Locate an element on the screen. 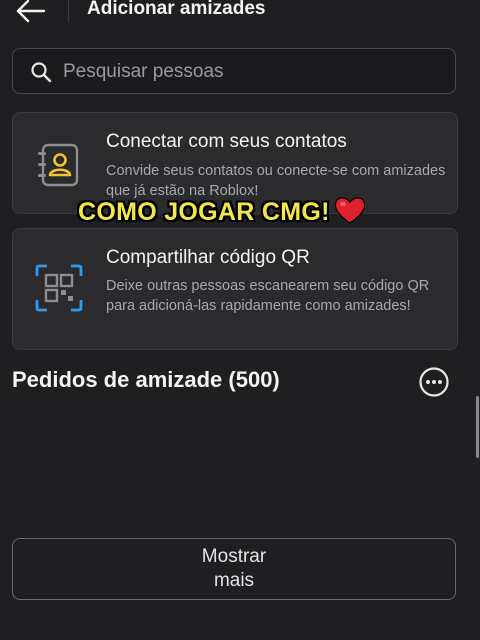  top-bar: Adicionar amizades is located at coordinates (240, 15).